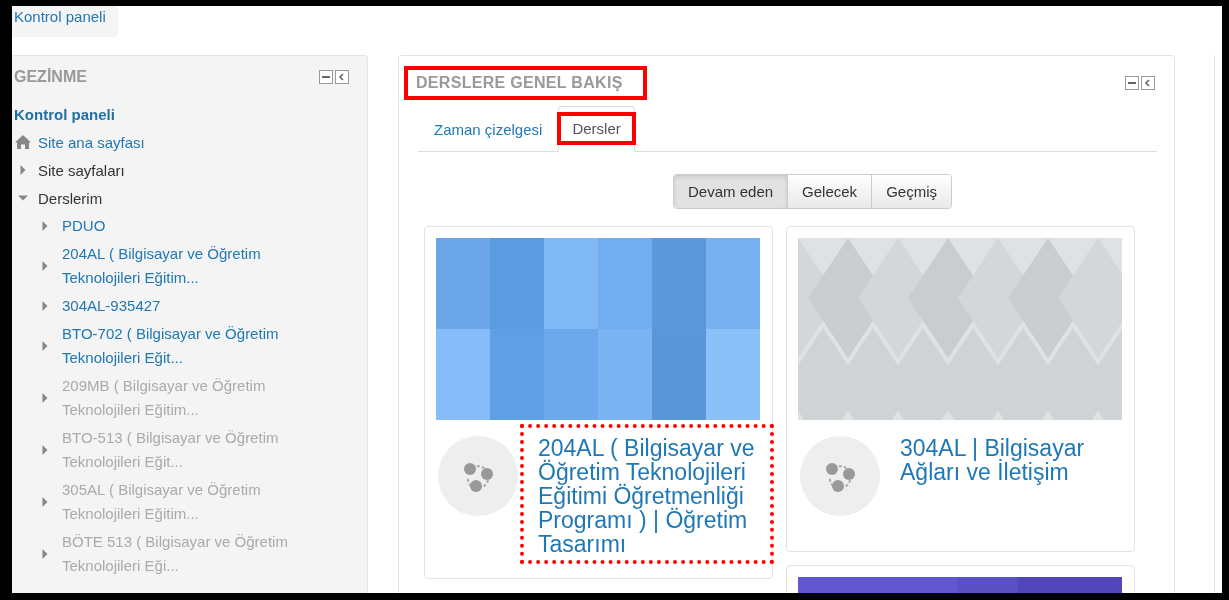 The height and width of the screenshot is (600, 1229). Describe the element at coordinates (488, 129) in the screenshot. I see `tab: Zaman çizelgesi` at that location.